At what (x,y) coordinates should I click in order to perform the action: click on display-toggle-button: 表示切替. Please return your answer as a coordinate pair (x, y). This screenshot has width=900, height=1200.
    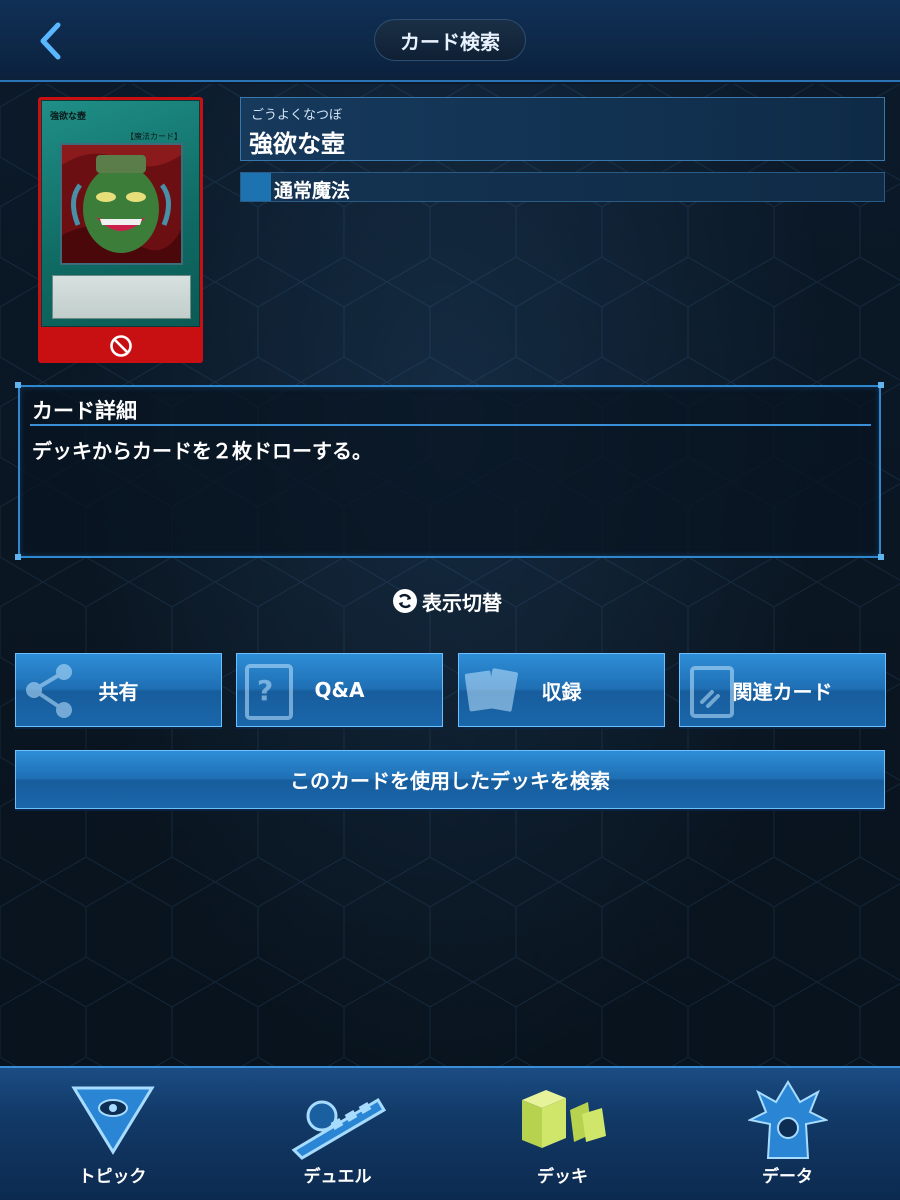
    Looking at the image, I should click on (447, 601).